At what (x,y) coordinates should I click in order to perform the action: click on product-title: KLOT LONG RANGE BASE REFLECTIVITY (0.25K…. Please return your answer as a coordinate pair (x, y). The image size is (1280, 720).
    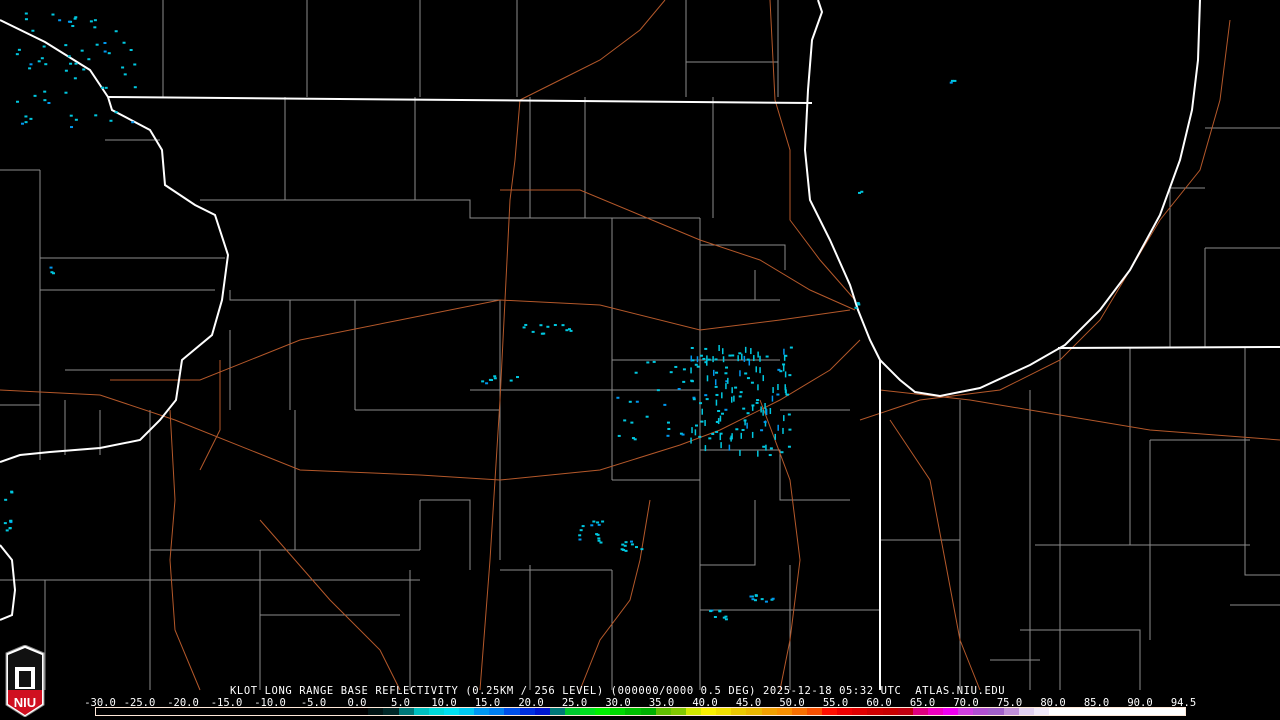
    Looking at the image, I should click on (618, 691).